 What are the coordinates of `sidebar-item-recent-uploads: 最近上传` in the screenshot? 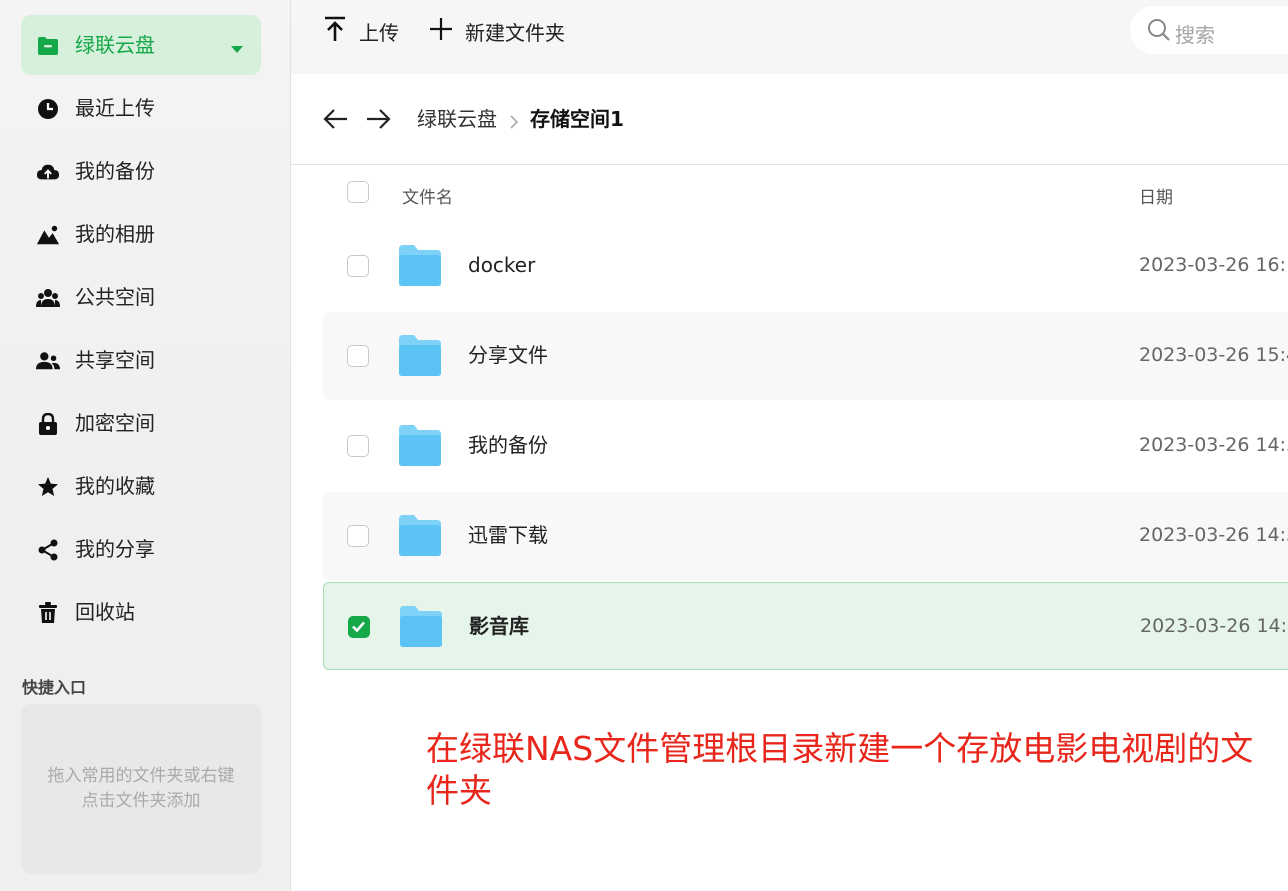 It's located at (141, 108).